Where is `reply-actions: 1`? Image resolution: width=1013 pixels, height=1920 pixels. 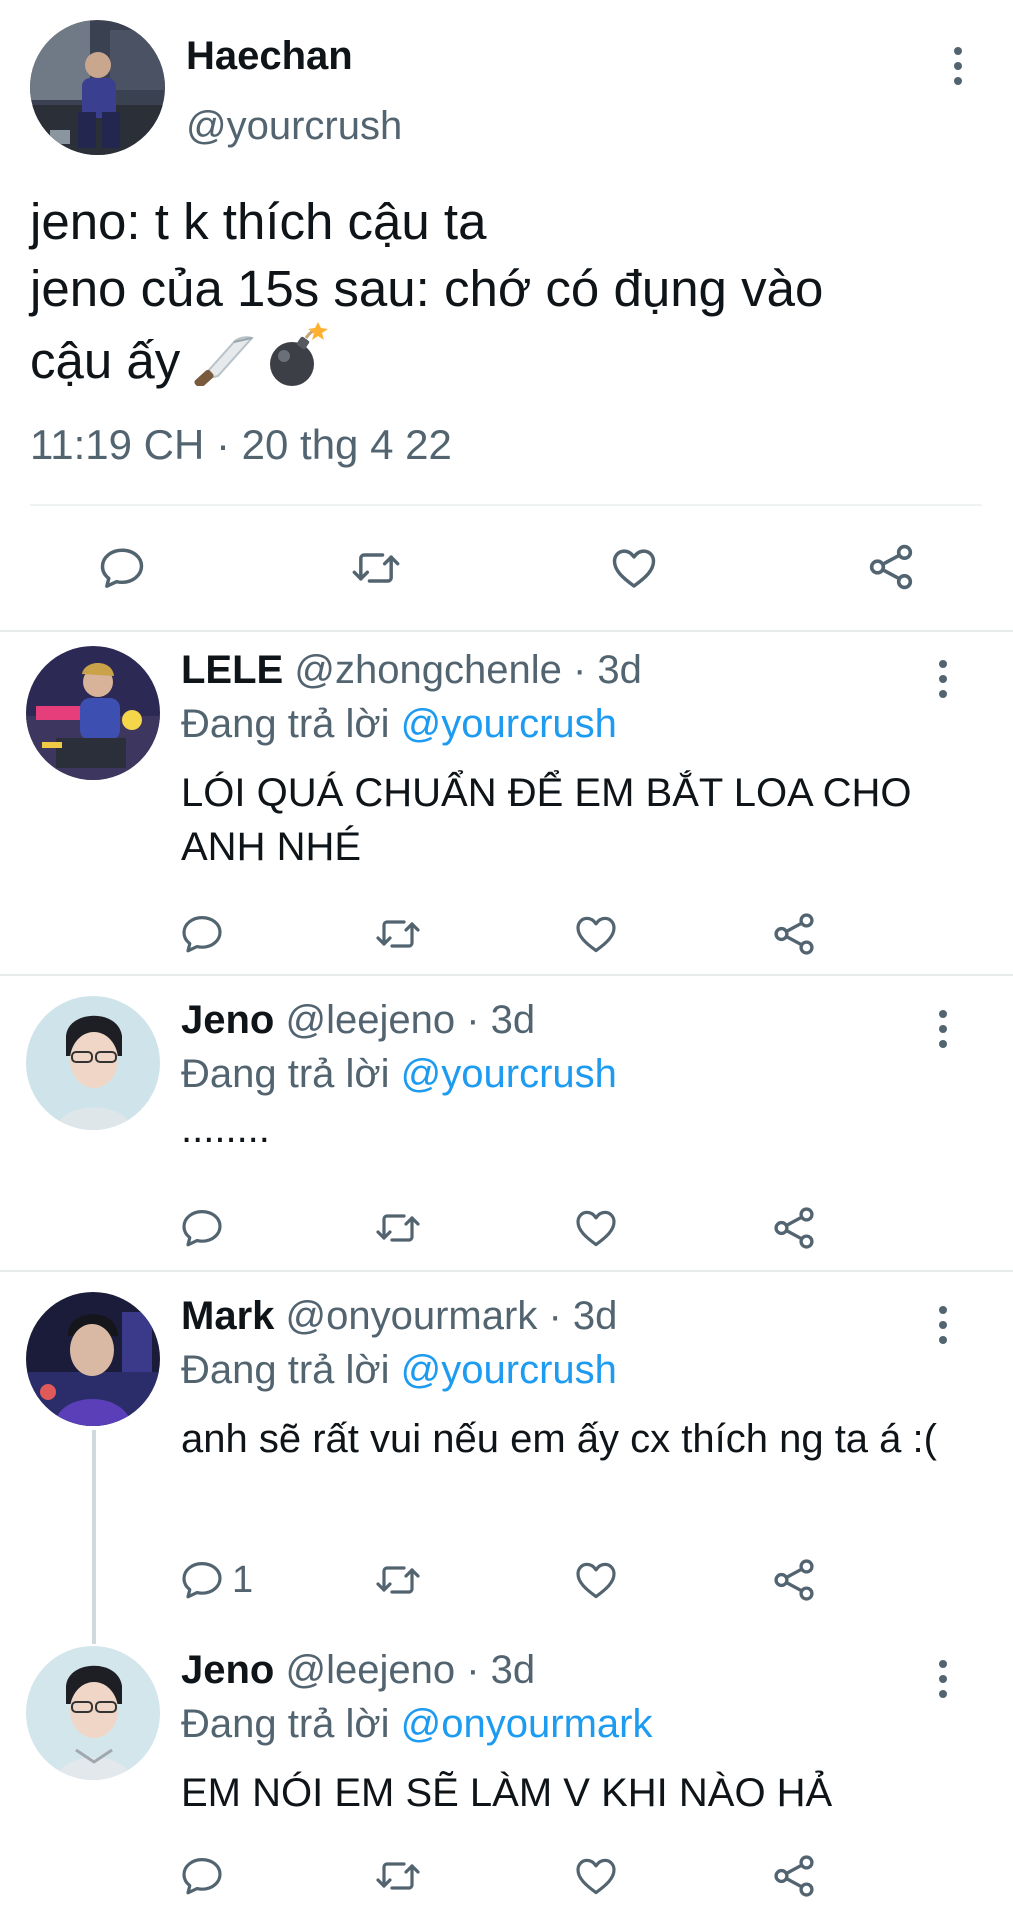 reply-actions: 1 is located at coordinates (506, 1580).